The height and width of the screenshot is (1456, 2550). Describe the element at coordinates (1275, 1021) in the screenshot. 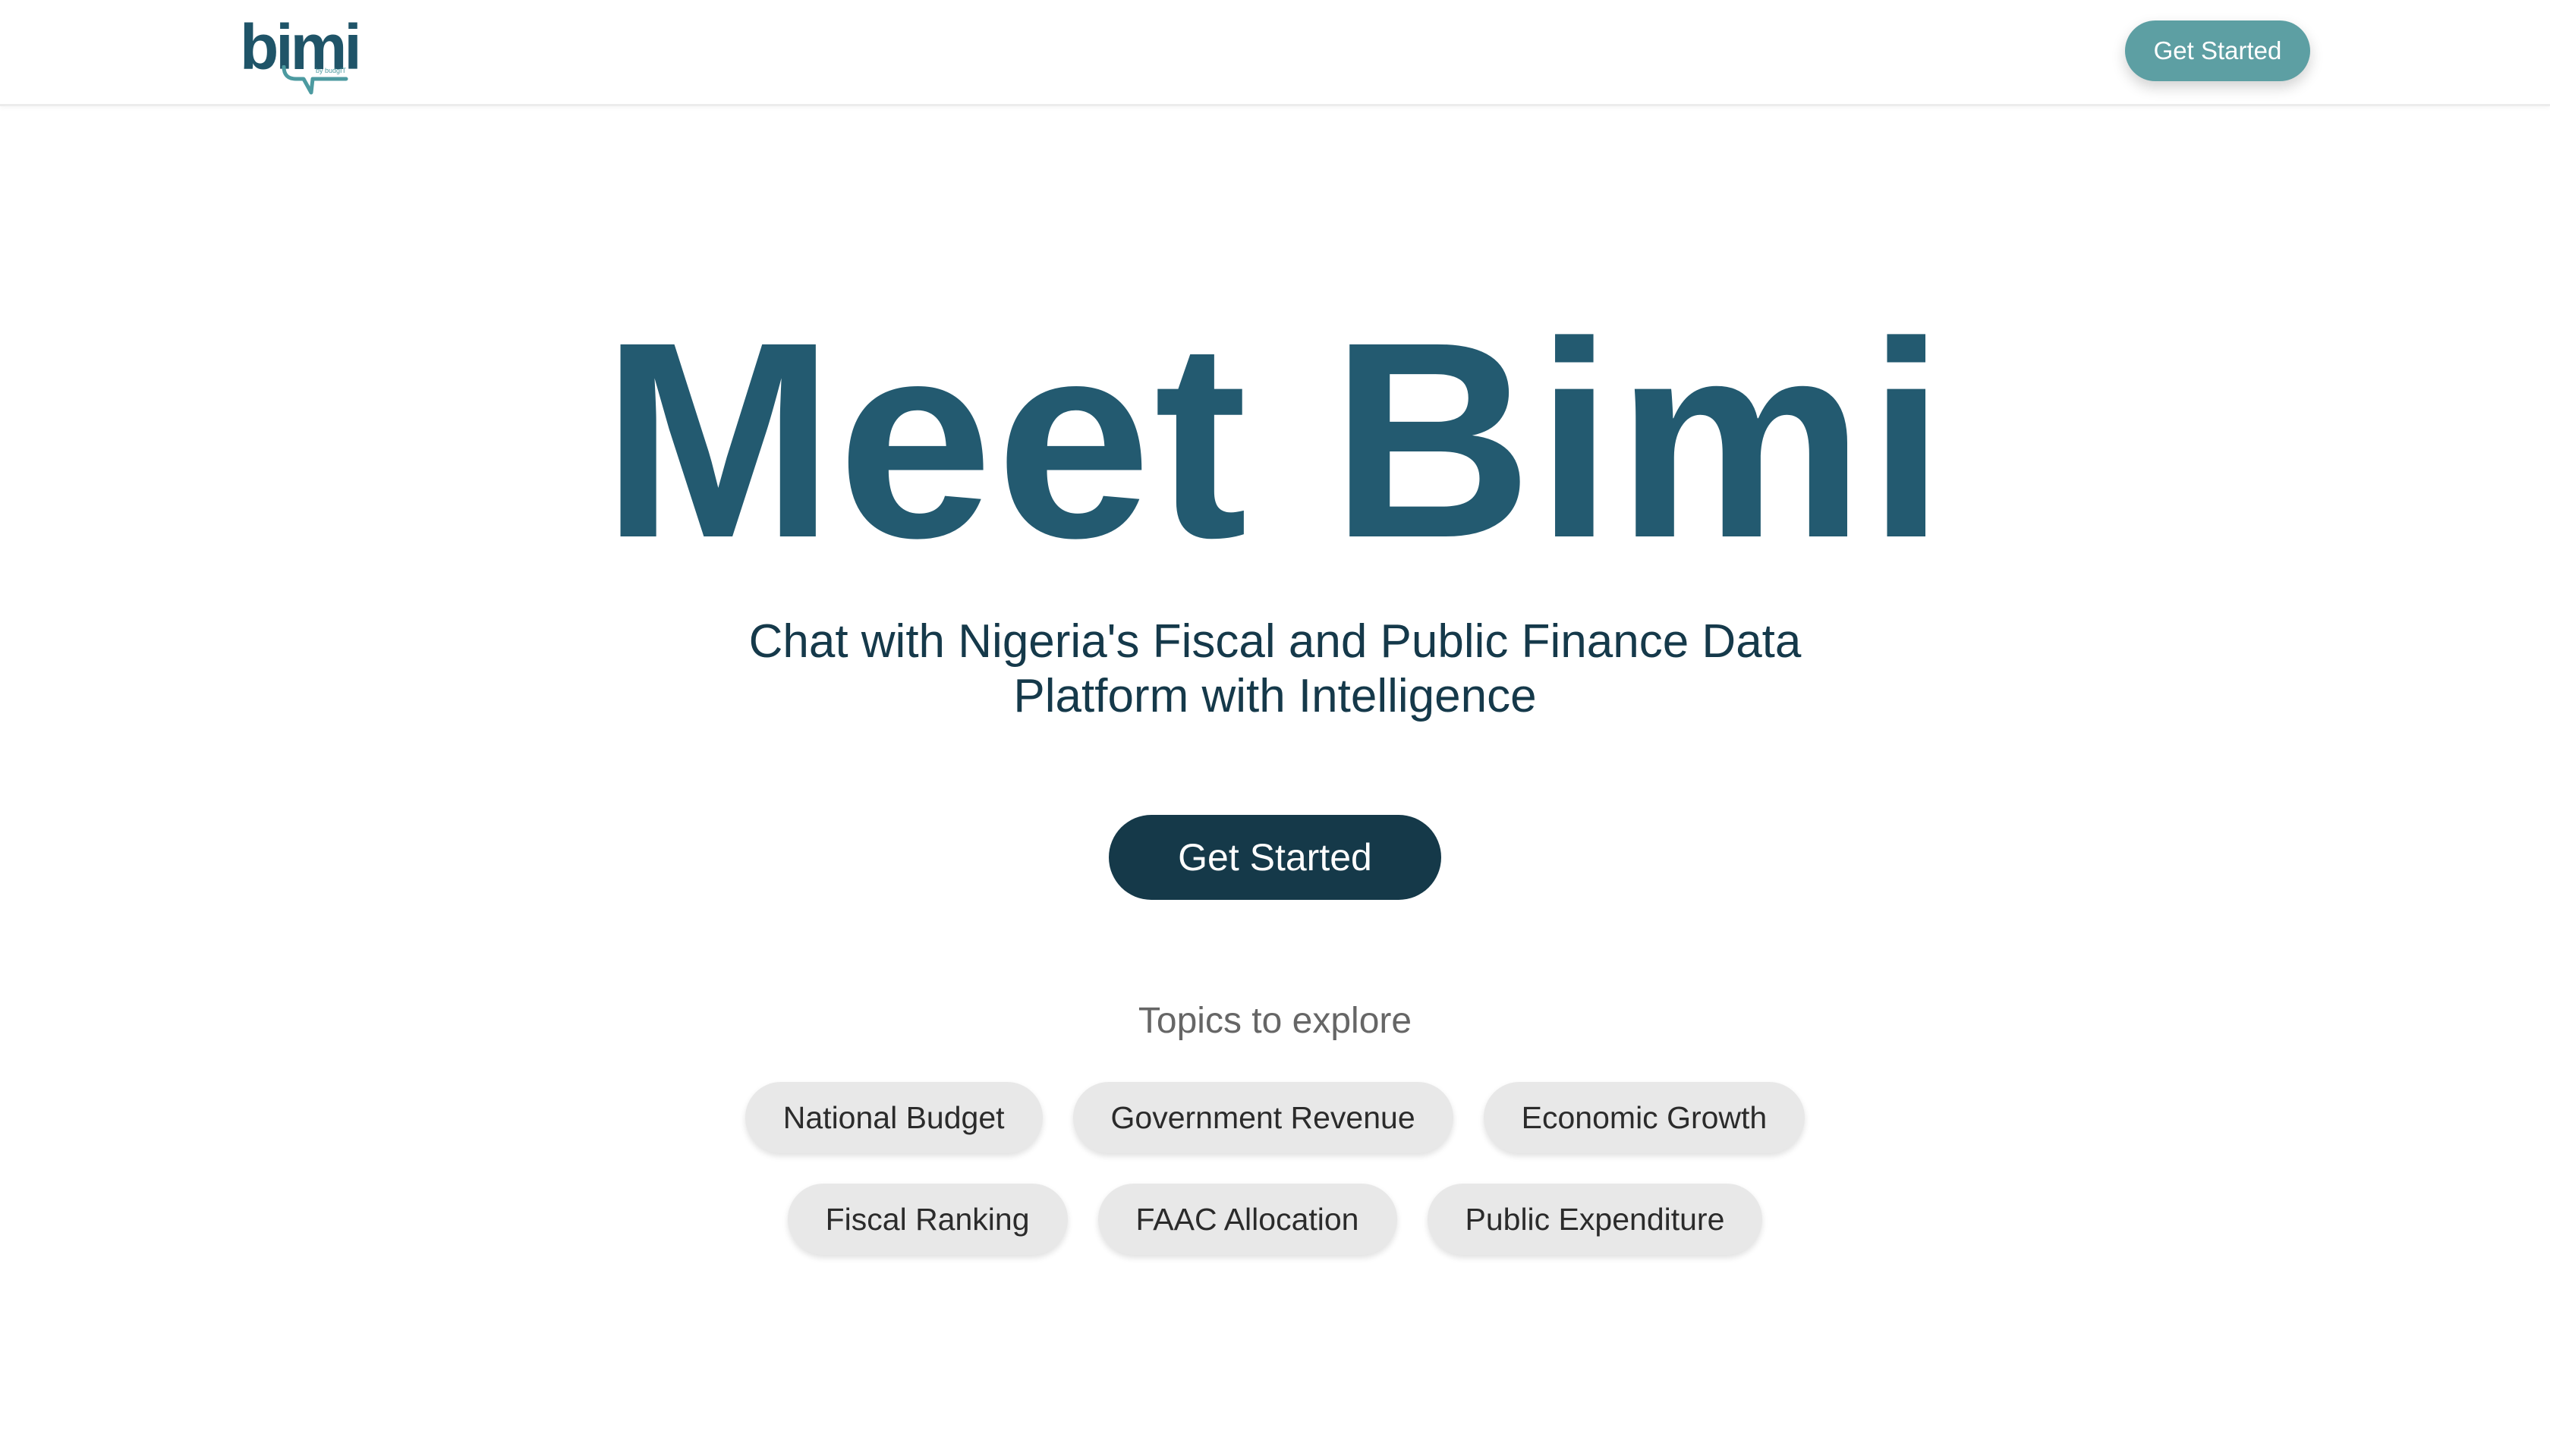

I see `topics-label: Topics to explore` at that location.